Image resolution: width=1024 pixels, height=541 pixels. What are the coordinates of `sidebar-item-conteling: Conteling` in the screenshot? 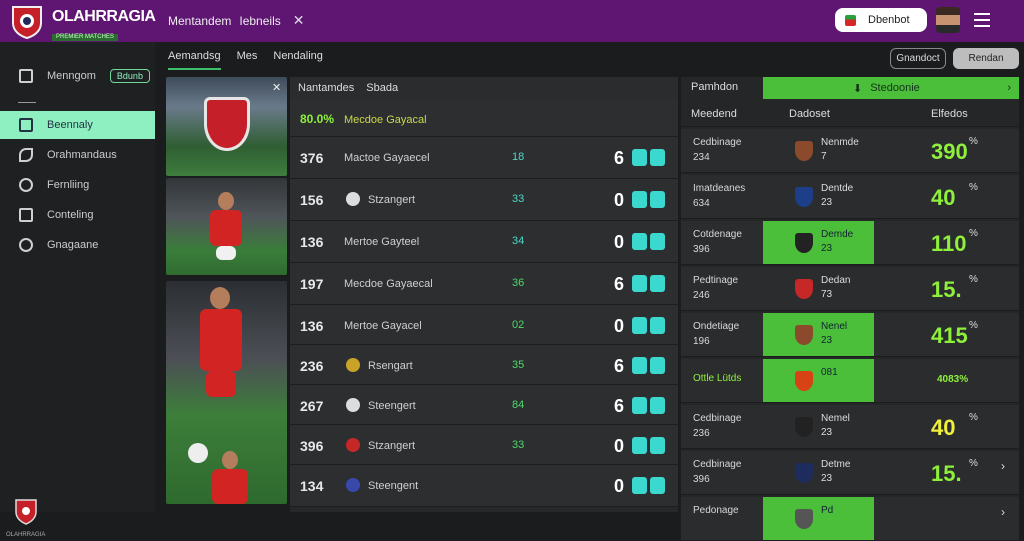 It's located at (77, 215).